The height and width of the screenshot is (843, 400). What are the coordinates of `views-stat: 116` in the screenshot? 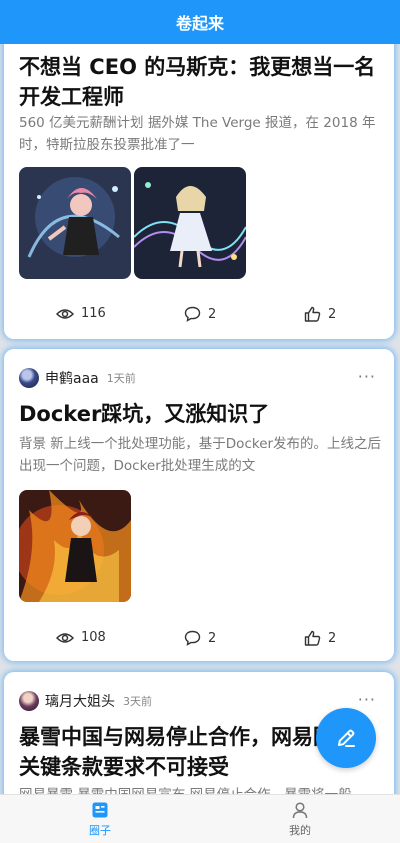 It's located at (81, 313).